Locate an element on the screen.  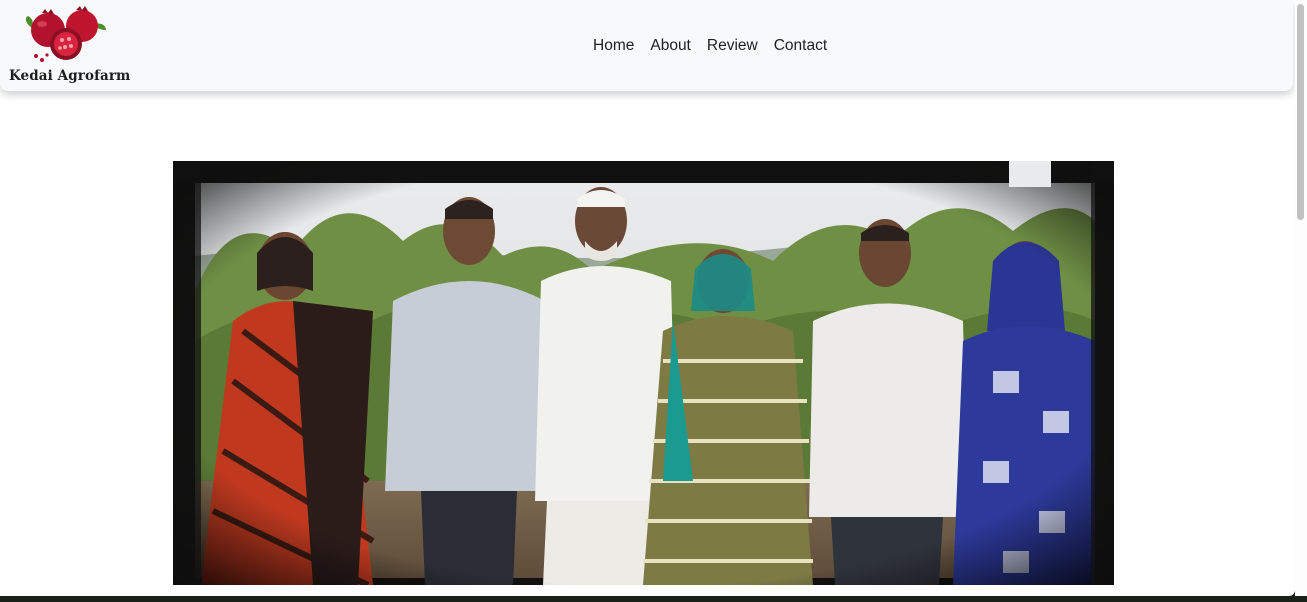
os-taskbar-edge is located at coordinates (653, 599).